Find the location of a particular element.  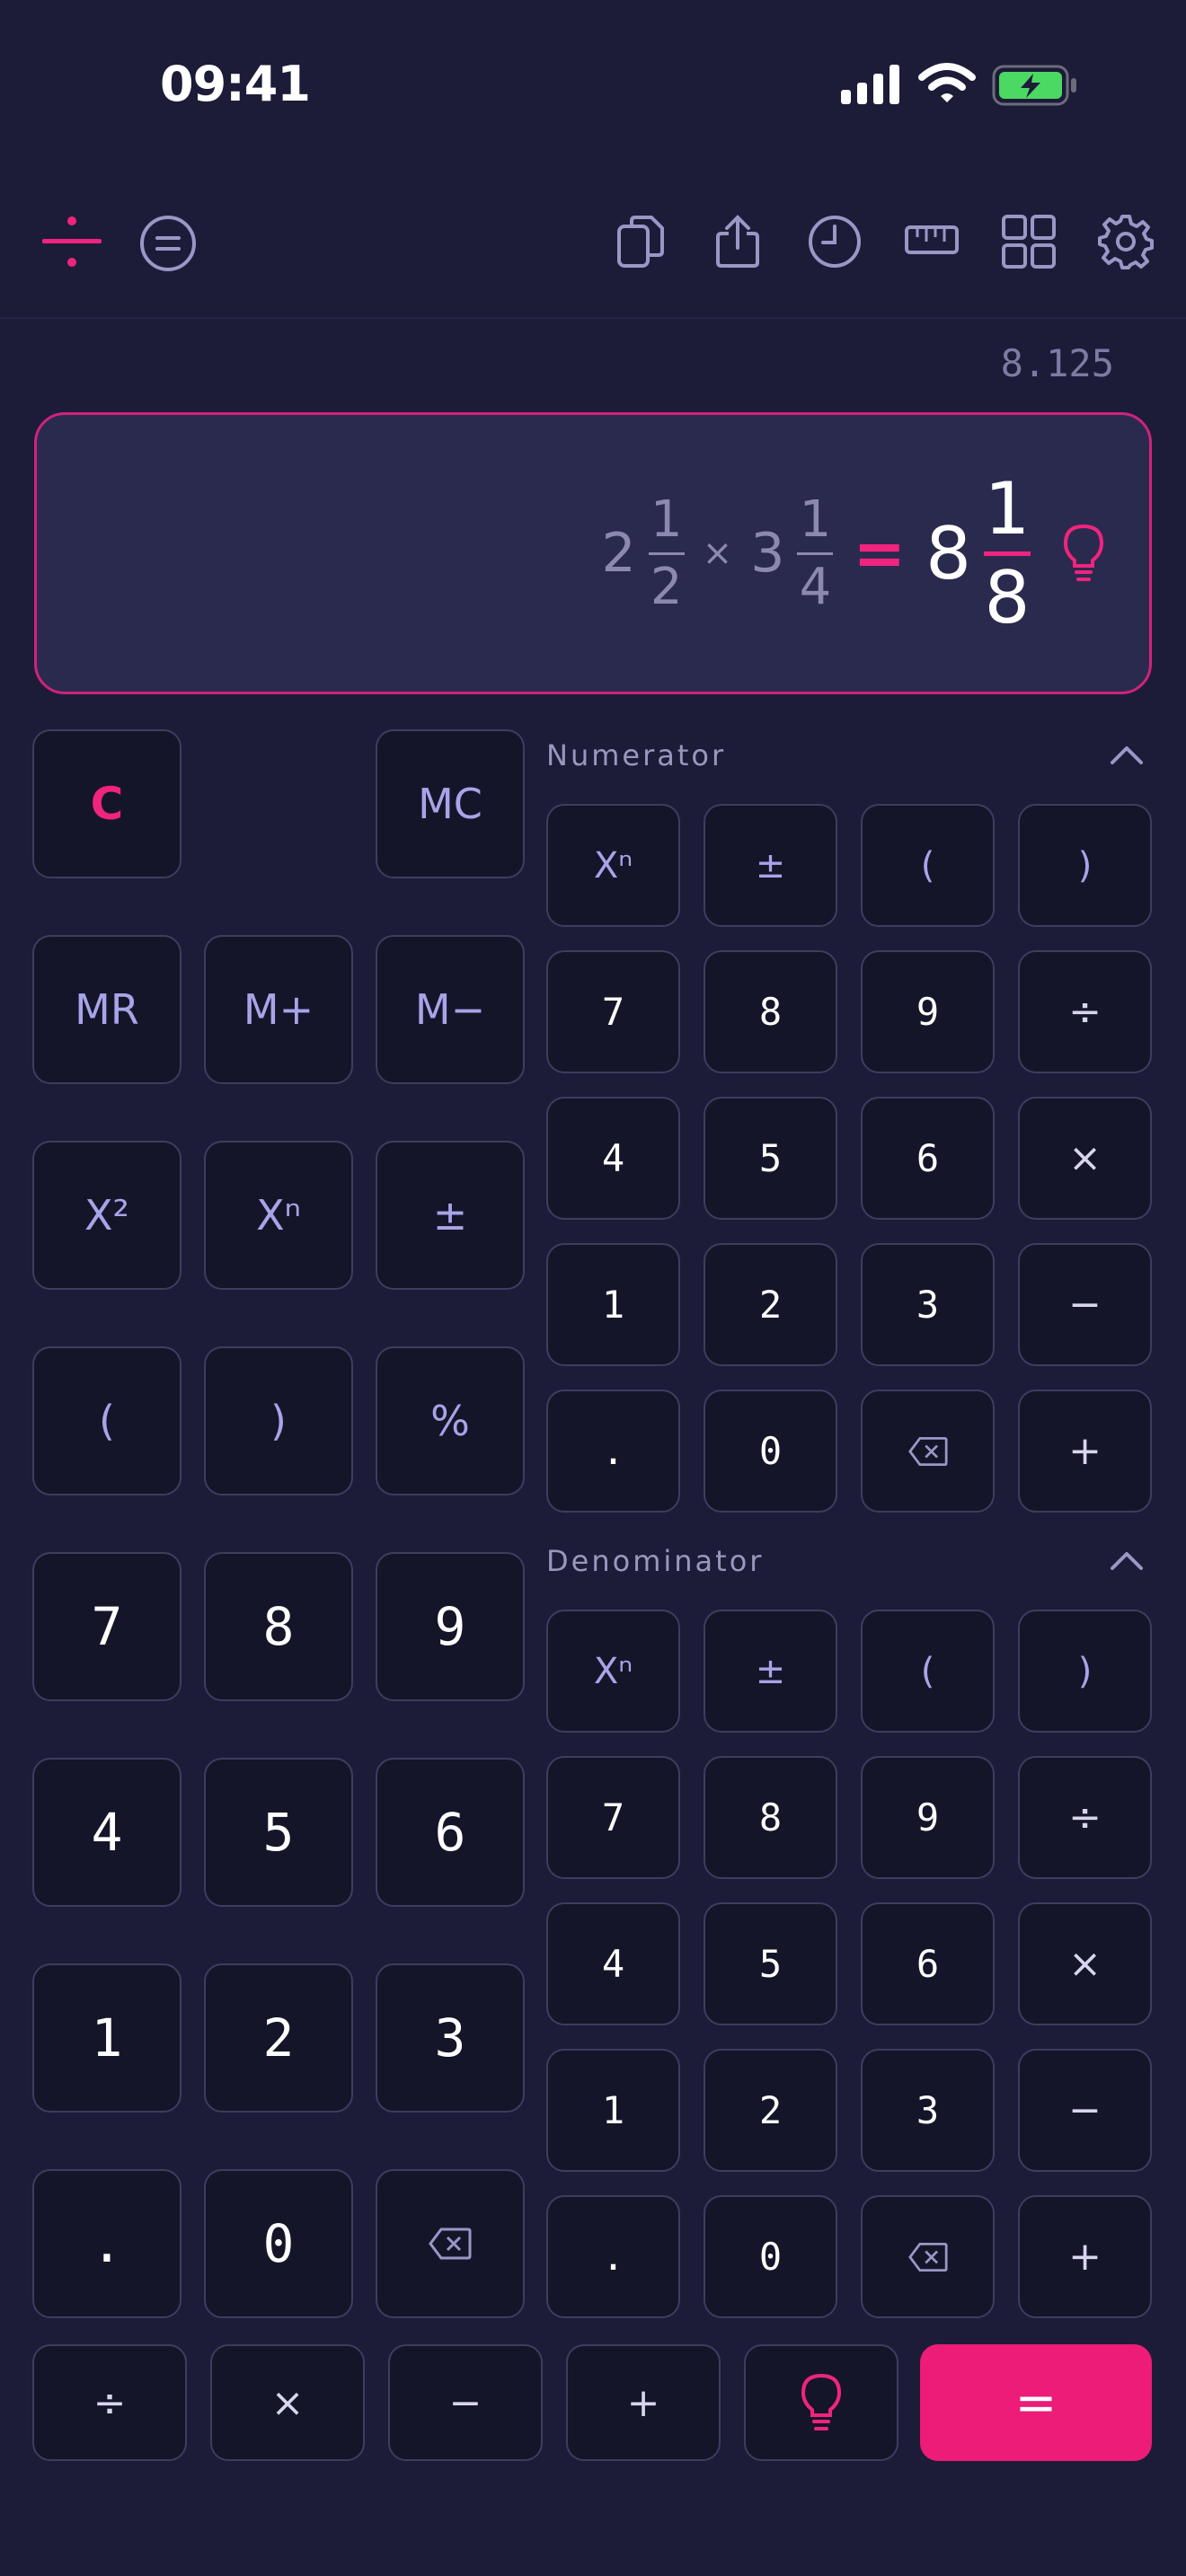

expression: 2 1 2 × 3 1 4 = 8 1 8 is located at coordinates (853, 553).